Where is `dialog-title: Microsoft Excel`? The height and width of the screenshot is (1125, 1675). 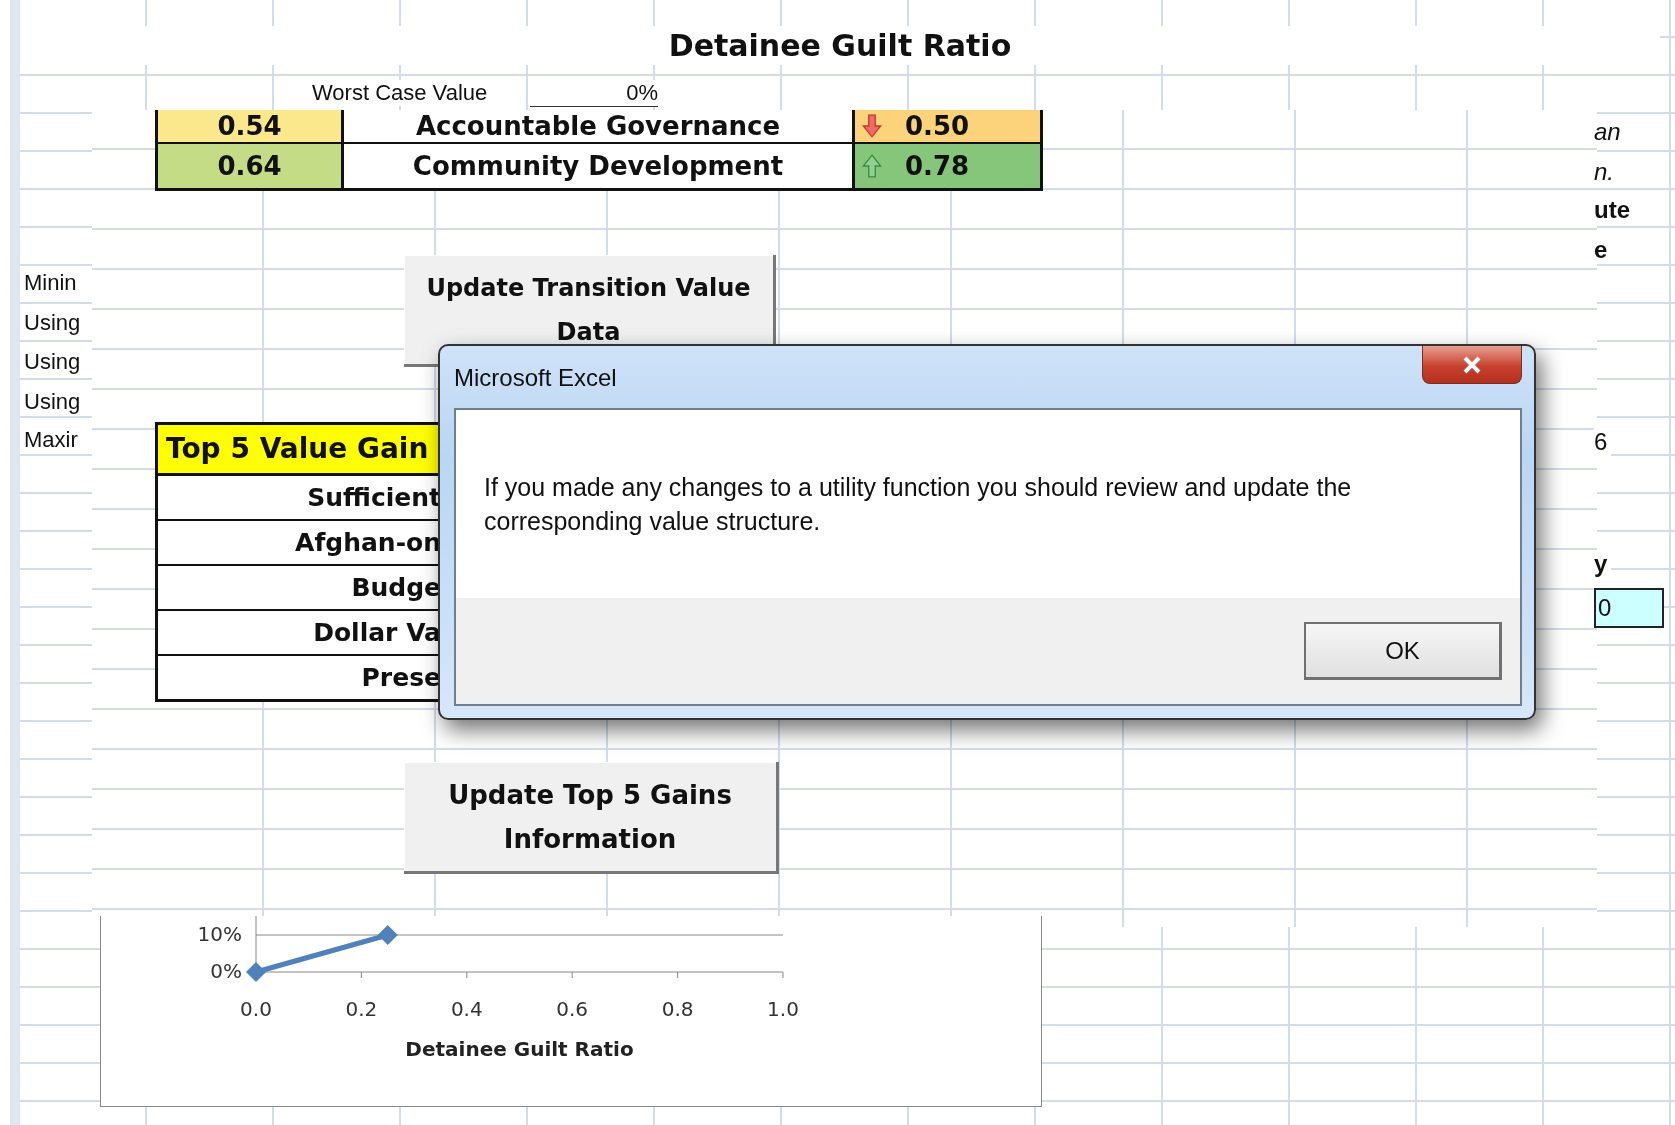
dialog-title: Microsoft Excel is located at coordinates (535, 378).